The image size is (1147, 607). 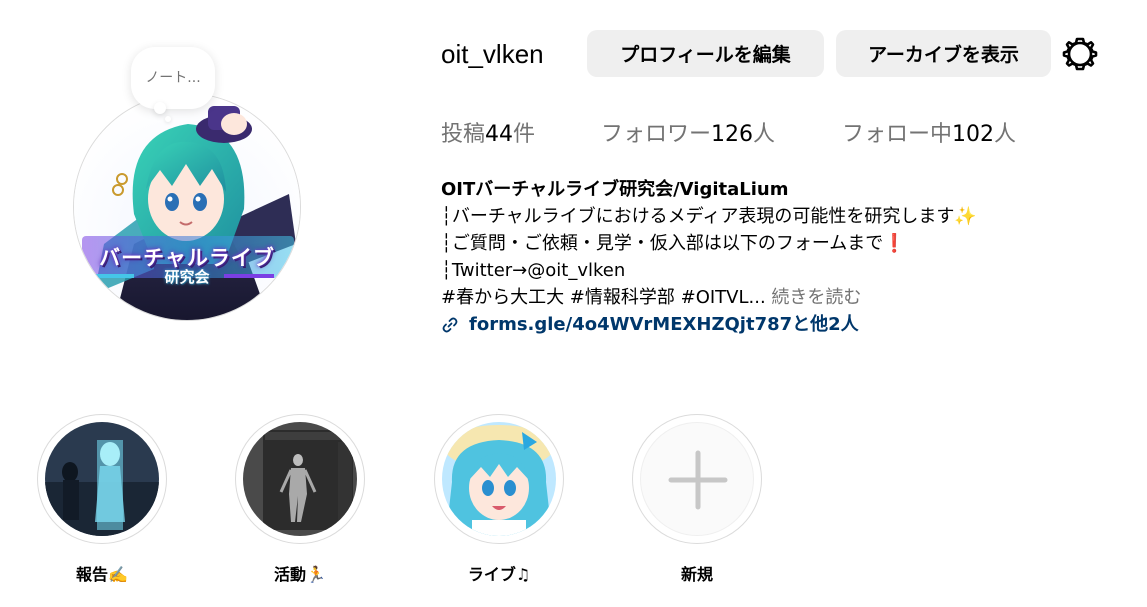 I want to click on highlight-report-label: 報告✍️, so click(x=102, y=574).